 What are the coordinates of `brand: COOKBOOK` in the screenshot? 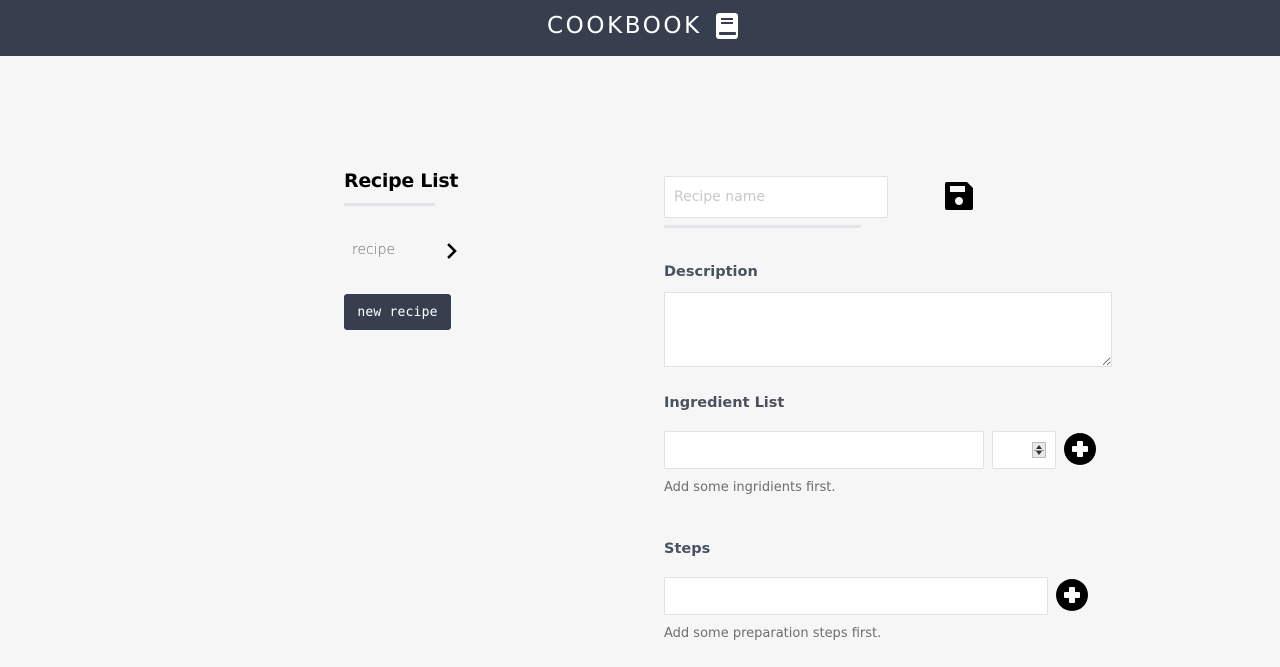 It's located at (642, 26).